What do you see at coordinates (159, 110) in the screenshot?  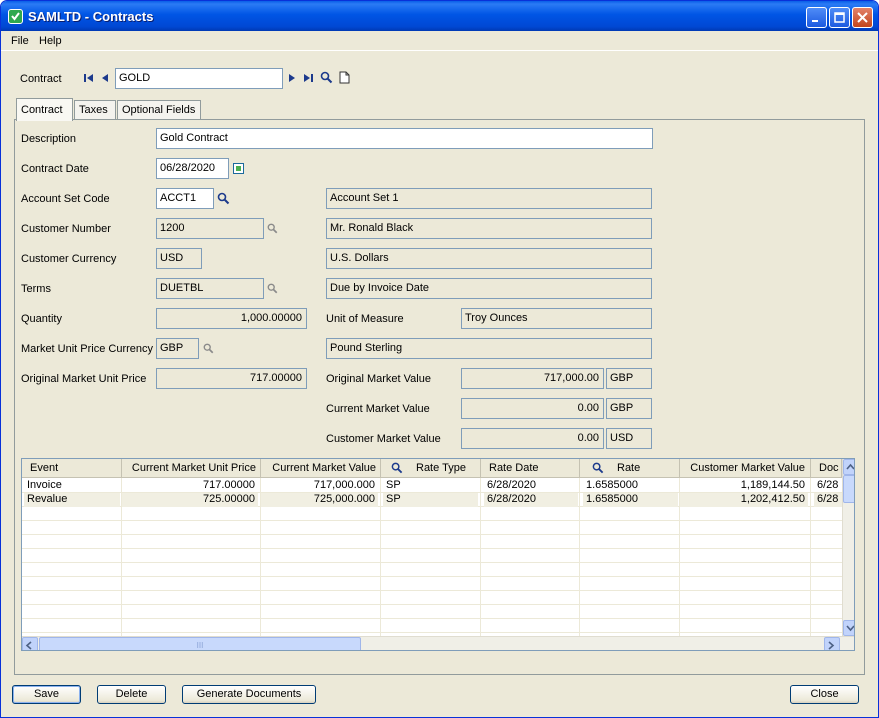 I see `tab-optional-fields: Optional Fields` at bounding box center [159, 110].